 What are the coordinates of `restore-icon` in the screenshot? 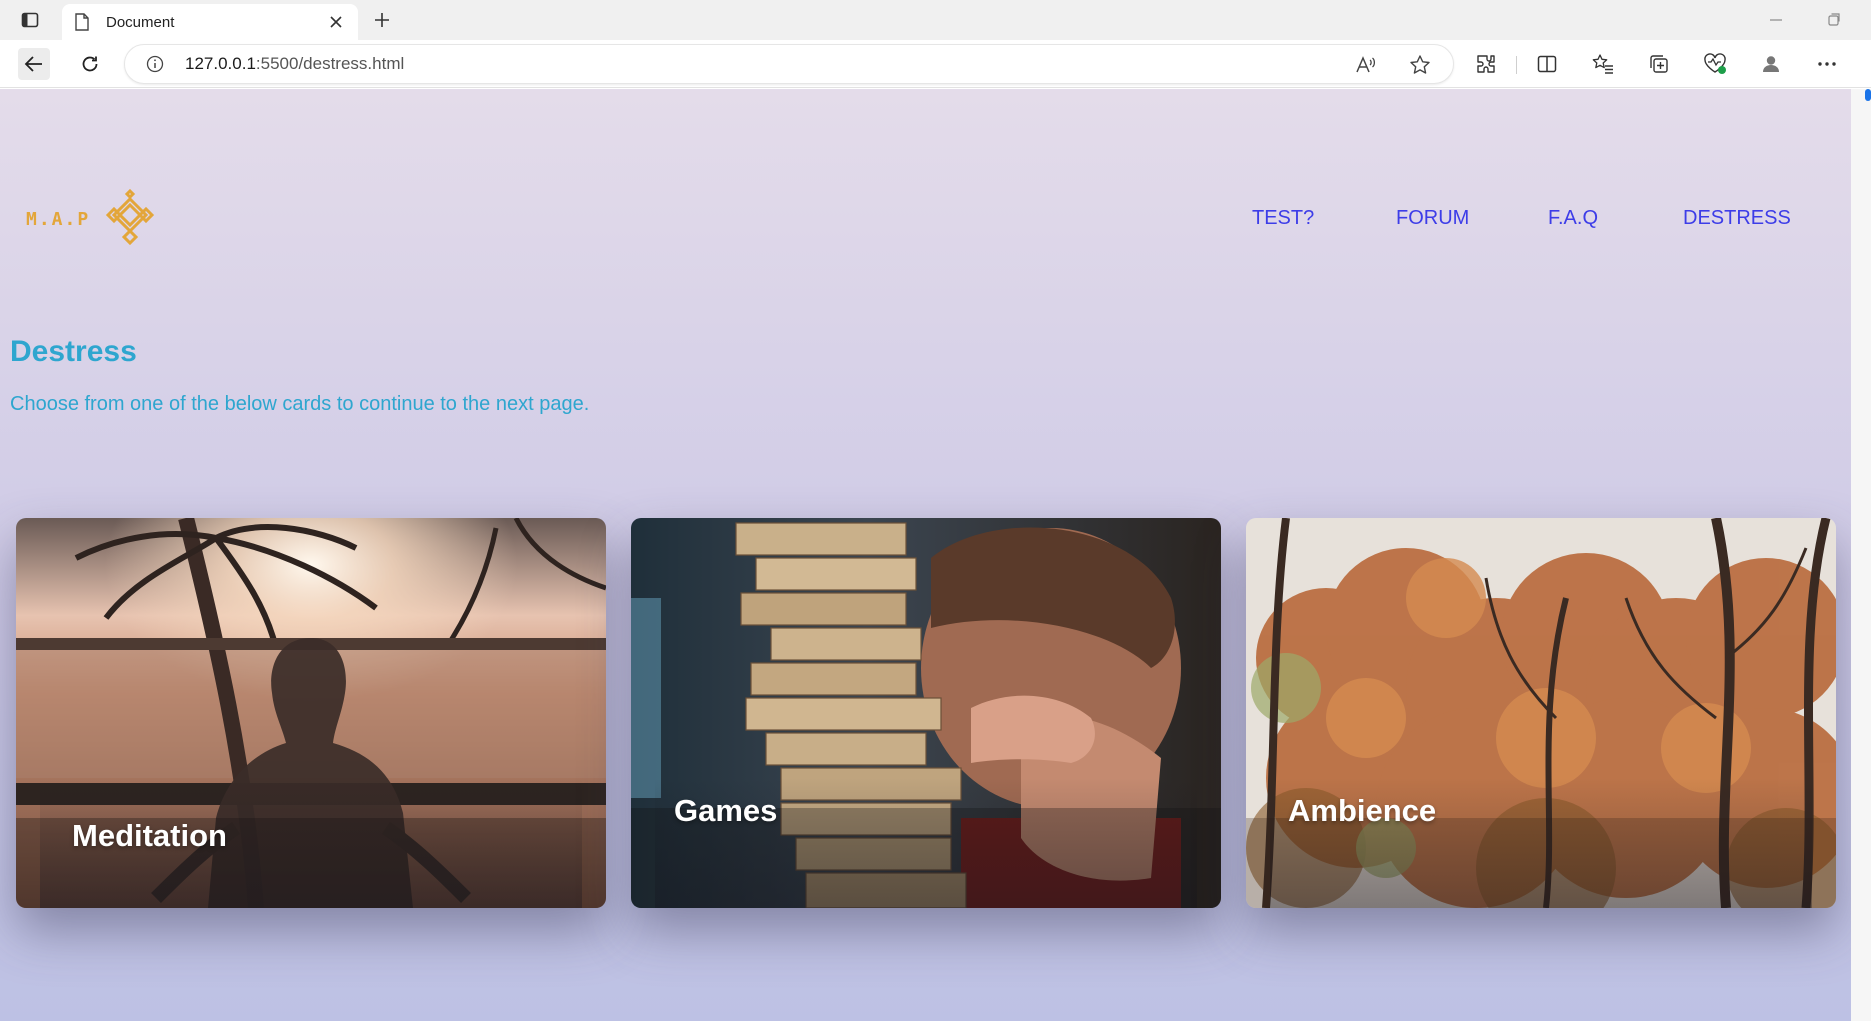 It's located at (1834, 20).